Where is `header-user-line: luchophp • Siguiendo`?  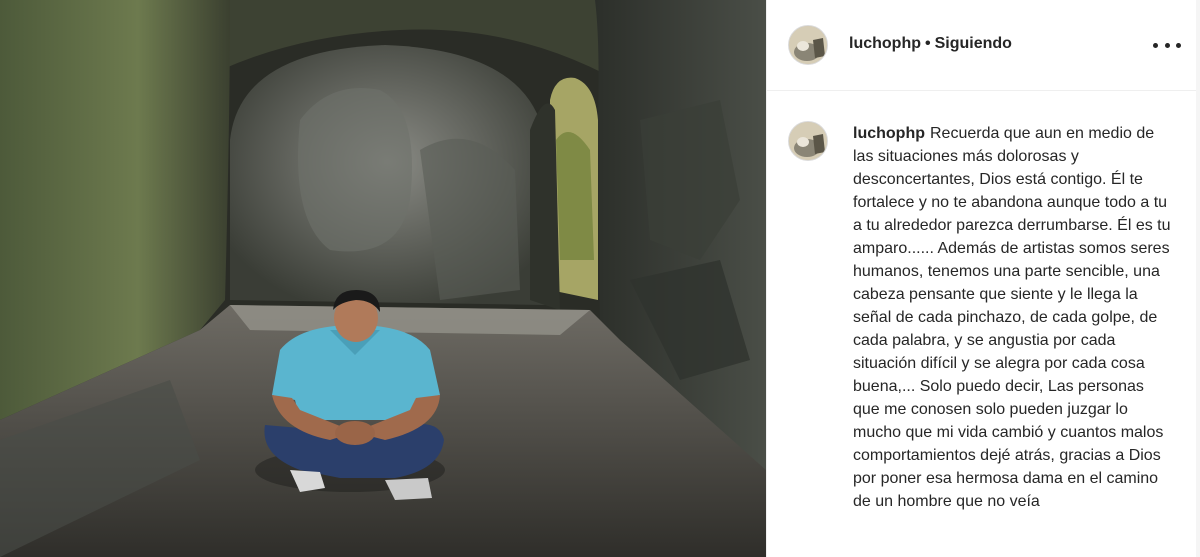 header-user-line: luchophp • Siguiendo is located at coordinates (930, 44).